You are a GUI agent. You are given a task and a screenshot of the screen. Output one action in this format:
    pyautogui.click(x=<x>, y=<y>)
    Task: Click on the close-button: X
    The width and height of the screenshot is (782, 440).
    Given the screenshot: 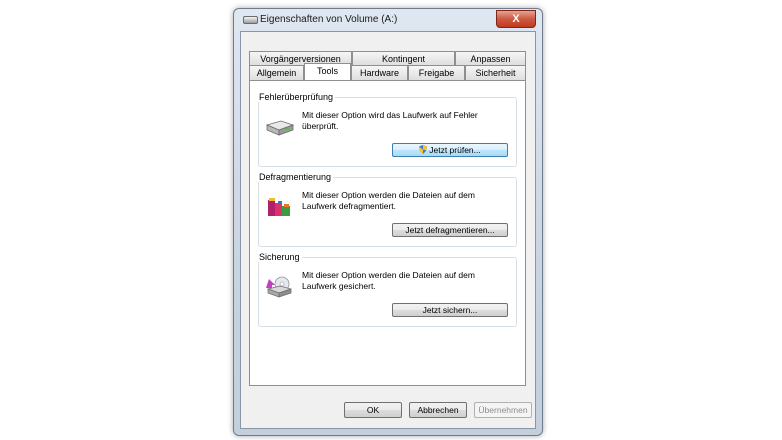 What is the action you would take?
    pyautogui.click(x=516, y=19)
    